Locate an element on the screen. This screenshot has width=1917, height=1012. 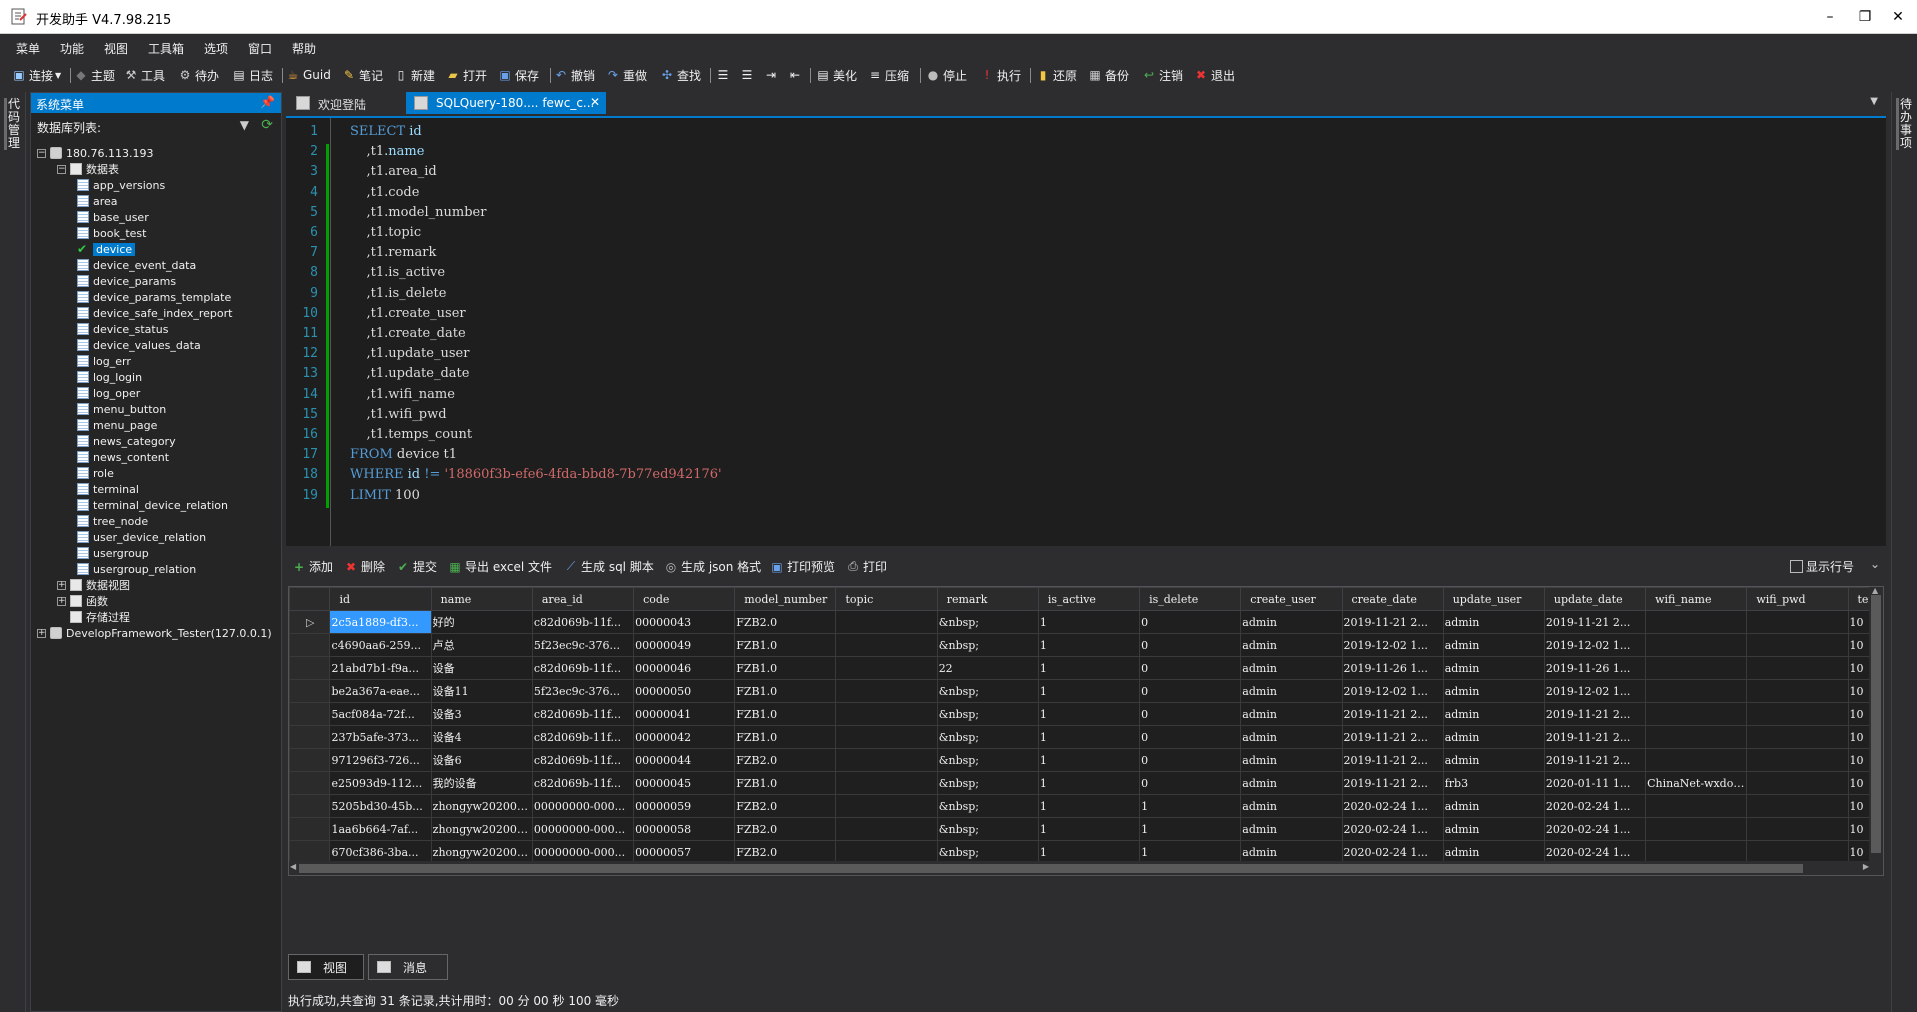
toolbar-backup-button: ▦ 备份 is located at coordinates (1108, 75).